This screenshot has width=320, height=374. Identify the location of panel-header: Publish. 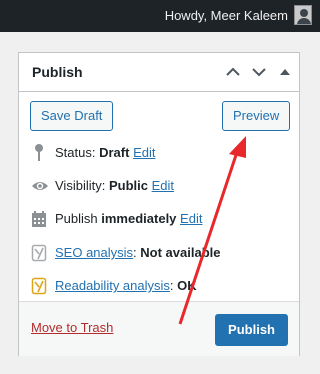
(159, 72).